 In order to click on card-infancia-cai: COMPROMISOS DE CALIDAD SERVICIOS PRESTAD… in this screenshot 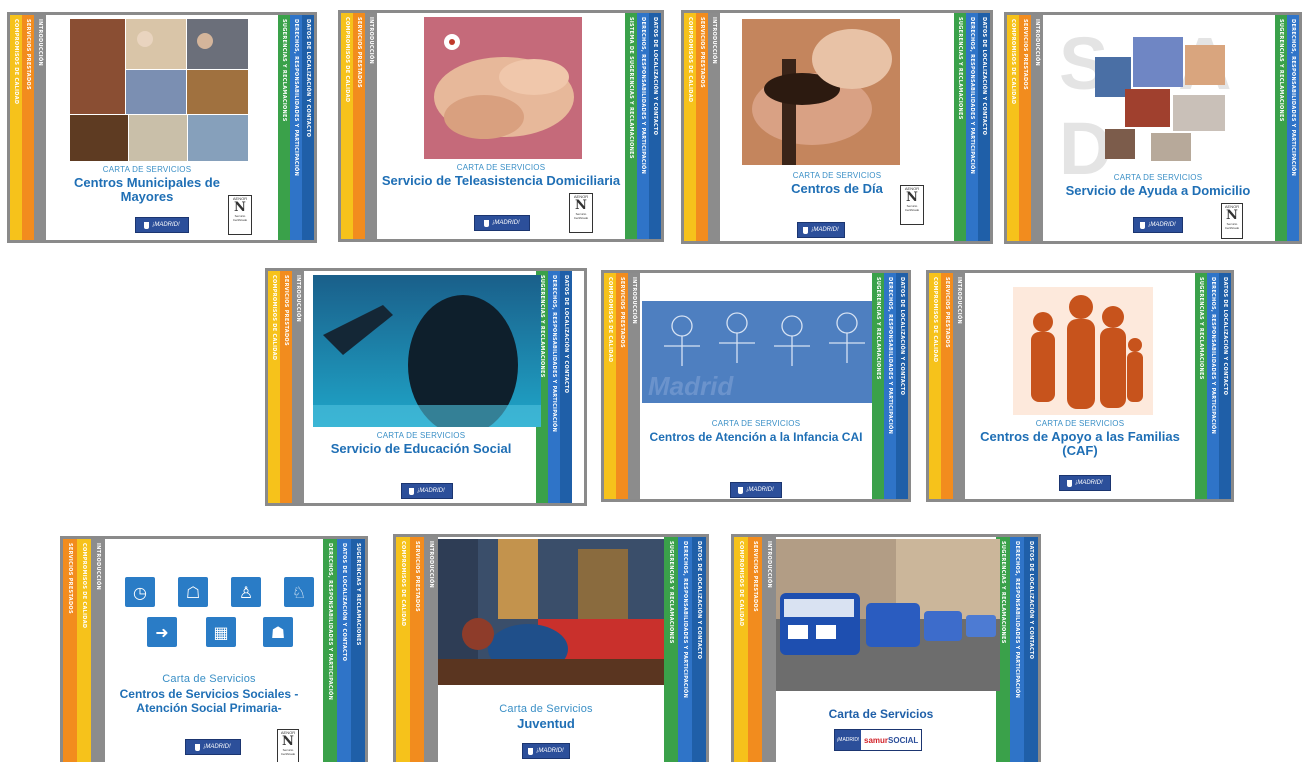, I will do `click(756, 386)`.